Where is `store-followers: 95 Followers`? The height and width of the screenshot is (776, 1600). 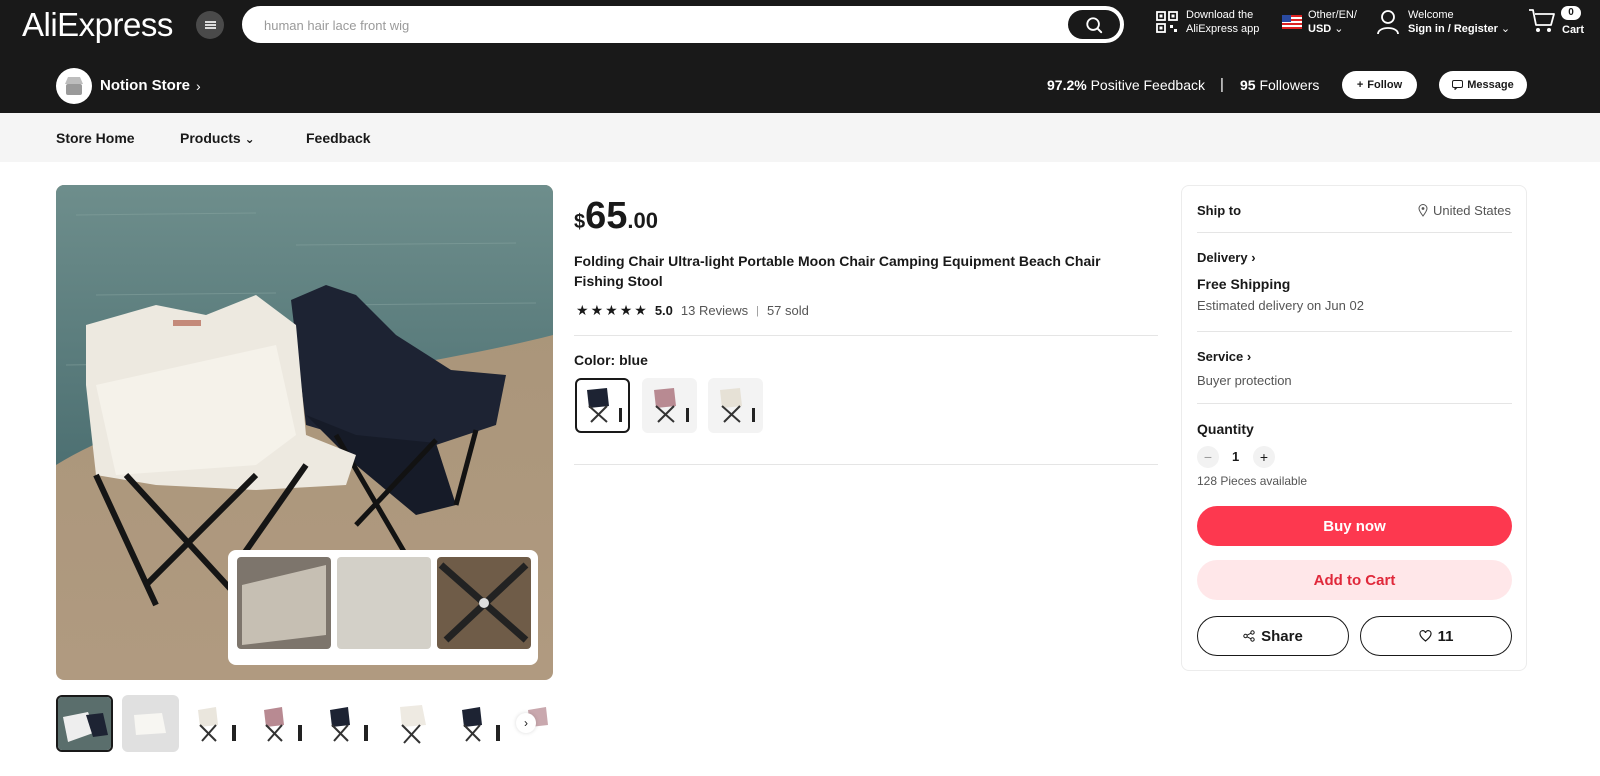
store-followers: 95 Followers is located at coordinates (1279, 85).